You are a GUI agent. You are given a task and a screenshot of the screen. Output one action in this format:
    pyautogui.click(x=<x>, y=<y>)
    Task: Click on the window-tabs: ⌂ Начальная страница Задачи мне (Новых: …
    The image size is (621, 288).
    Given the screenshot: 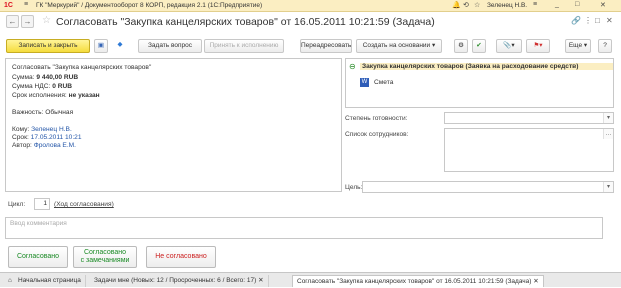 What is the action you would take?
    pyautogui.click(x=310, y=279)
    